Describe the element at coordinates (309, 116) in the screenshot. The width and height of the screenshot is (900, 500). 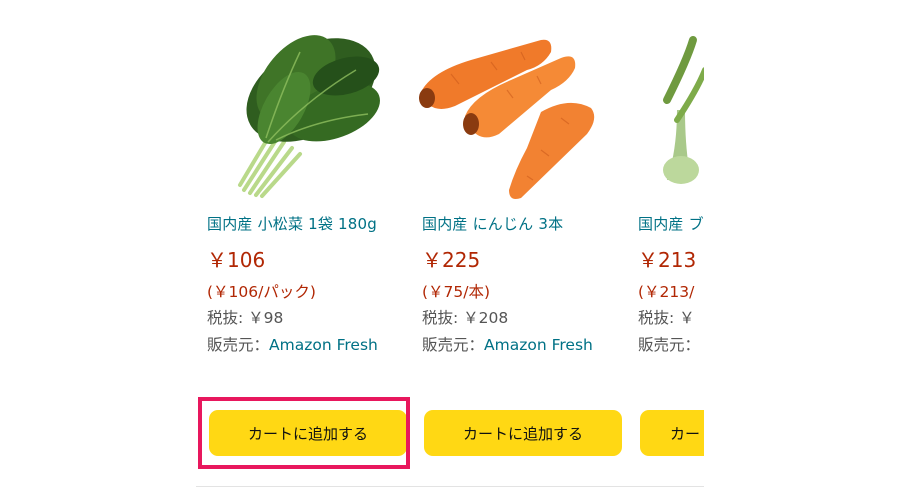
I see `komatsuna-icon` at that location.